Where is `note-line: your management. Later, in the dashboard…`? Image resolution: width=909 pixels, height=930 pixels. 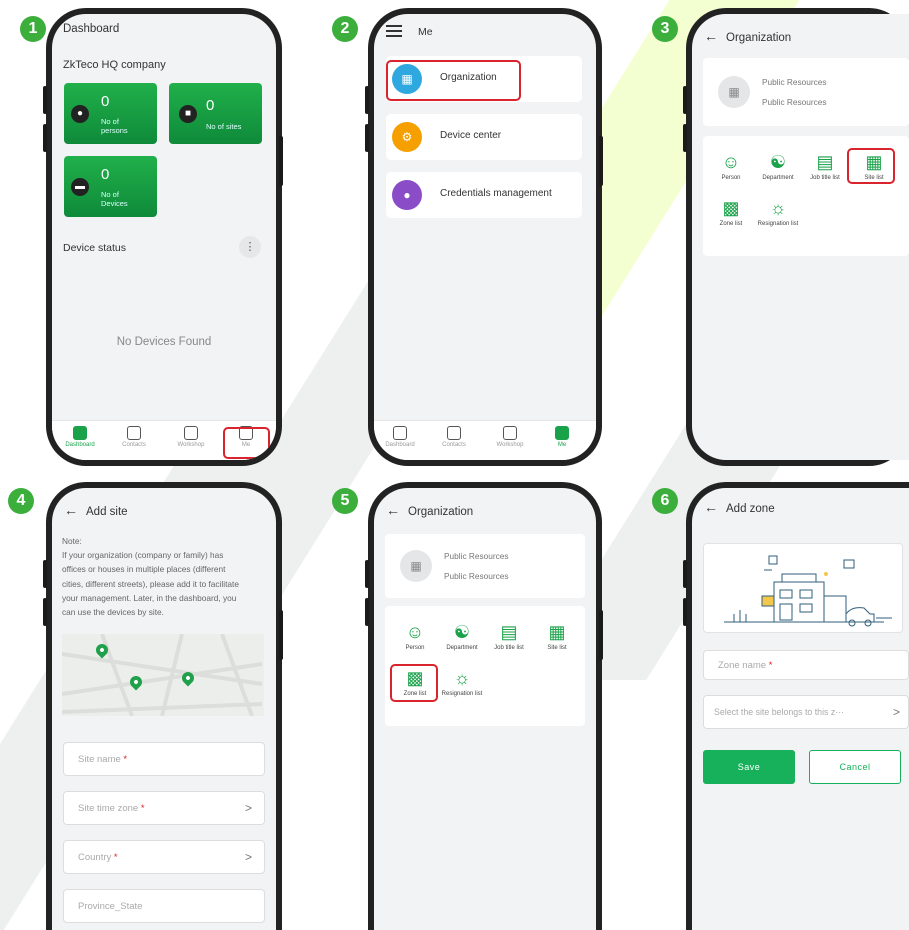
note-line: your management. Later, in the dashboard… is located at coordinates (149, 597).